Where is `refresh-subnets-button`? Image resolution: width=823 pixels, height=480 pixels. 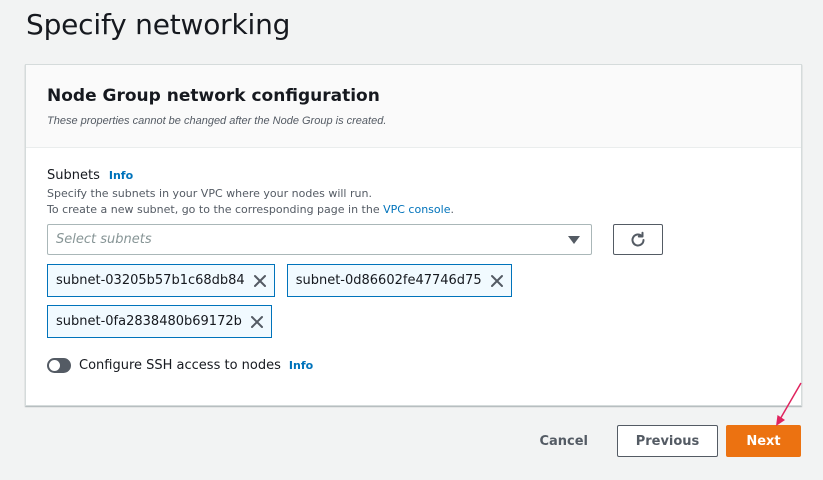 refresh-subnets-button is located at coordinates (638, 239).